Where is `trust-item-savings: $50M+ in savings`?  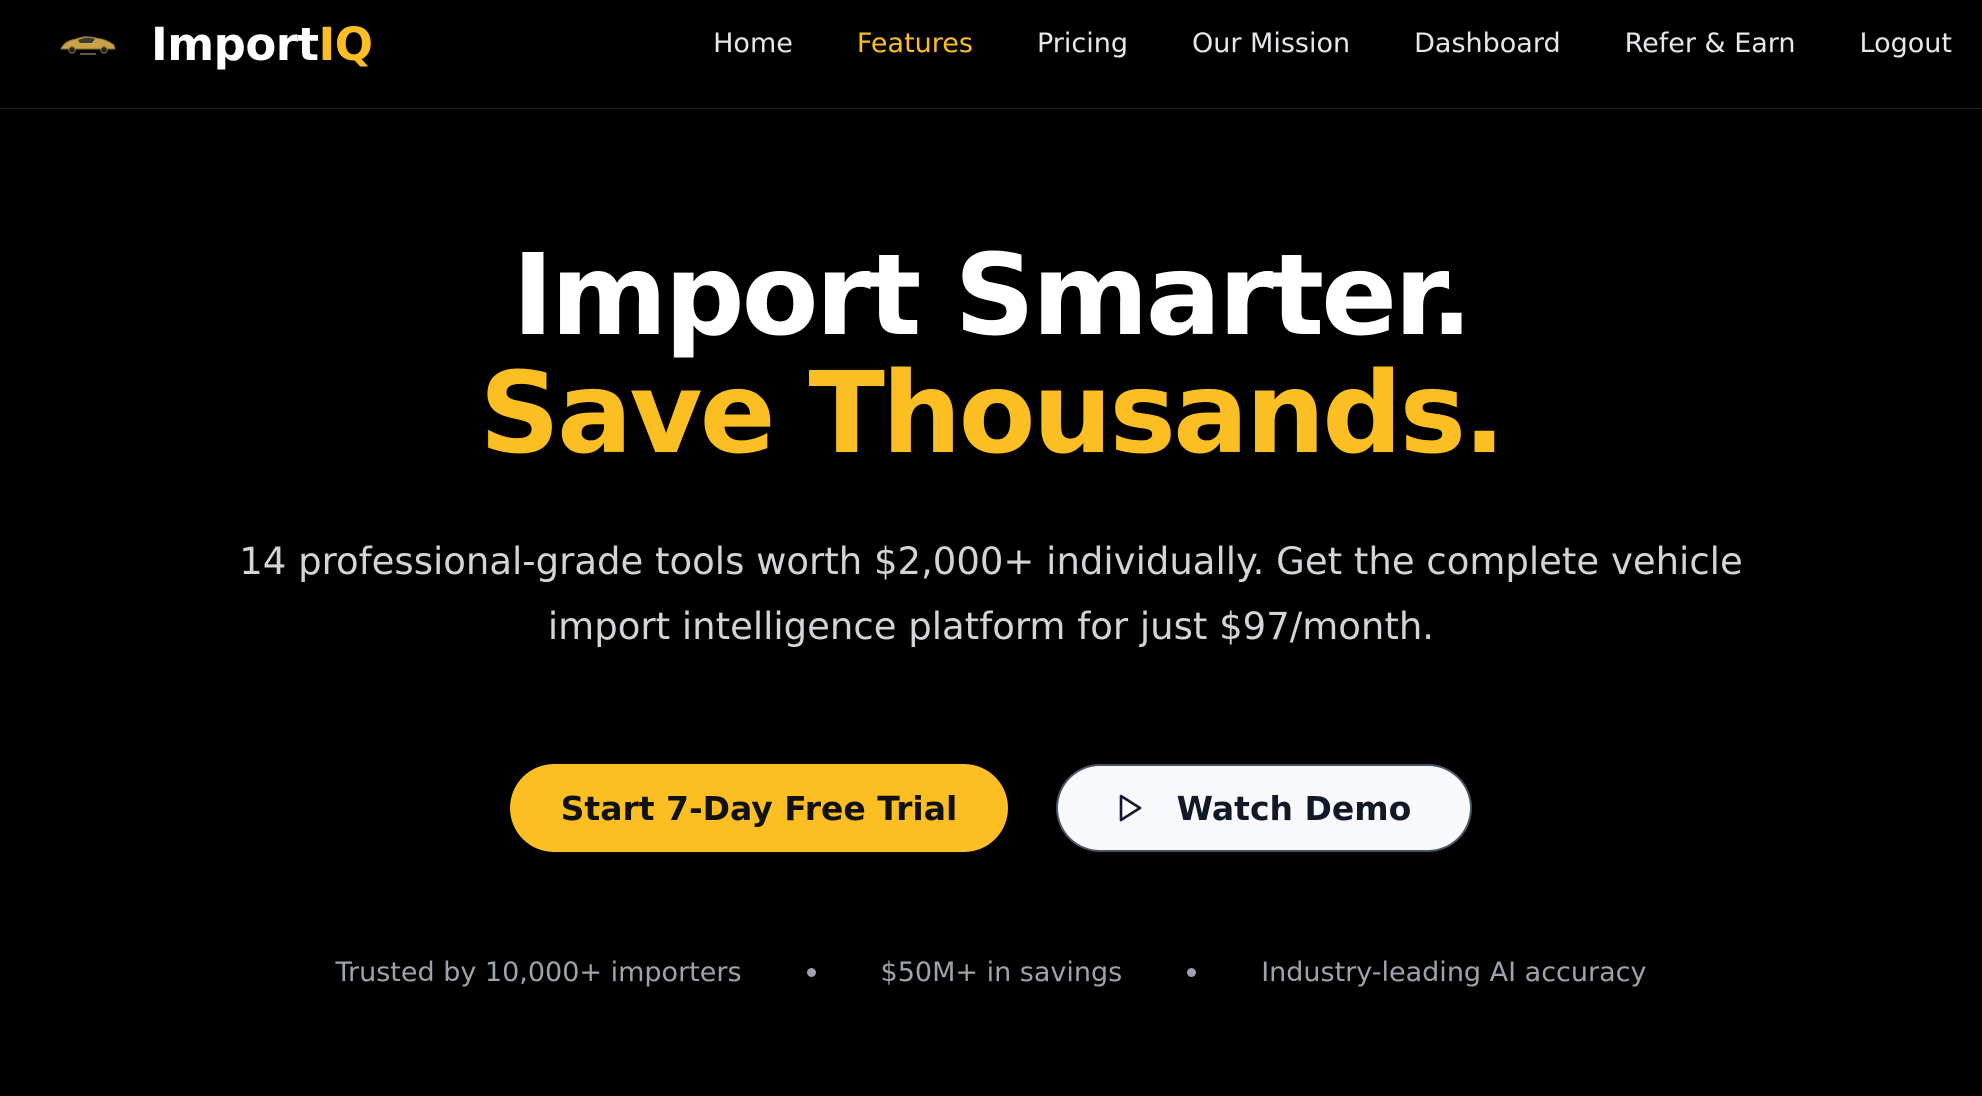
trust-item-savings: $50M+ in savings is located at coordinates (1001, 972).